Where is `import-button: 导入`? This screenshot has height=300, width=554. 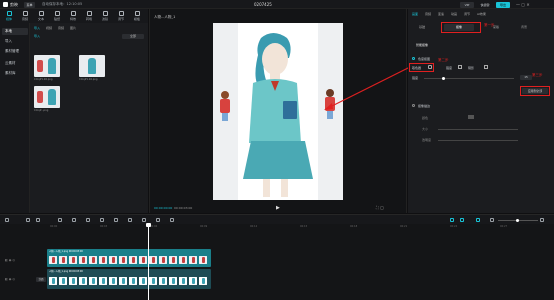
import-button: 导入 is located at coordinates (40, 36).